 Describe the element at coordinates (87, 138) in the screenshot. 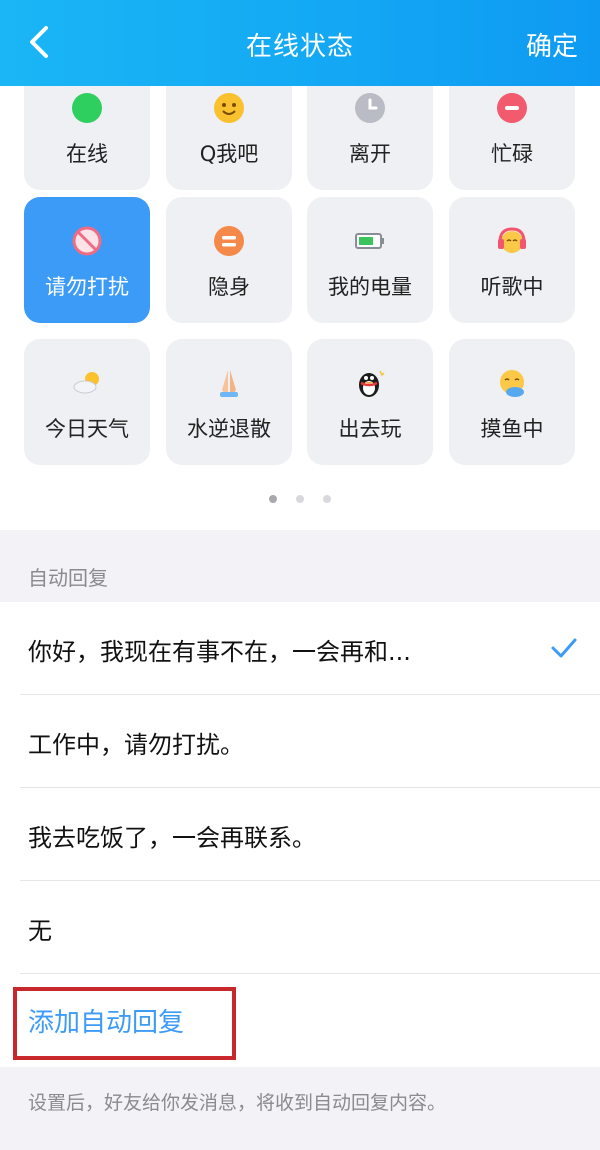

I see `status-online: 在线` at that location.